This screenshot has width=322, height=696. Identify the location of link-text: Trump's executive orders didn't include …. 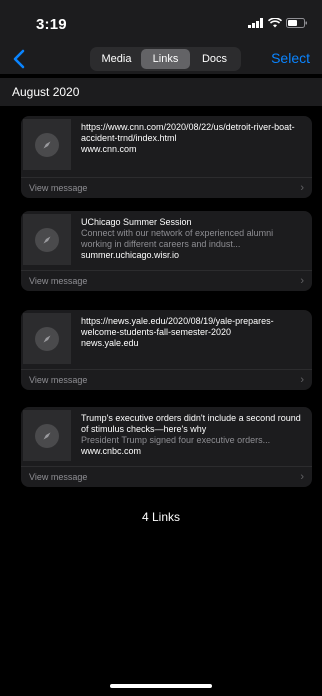
(192, 435).